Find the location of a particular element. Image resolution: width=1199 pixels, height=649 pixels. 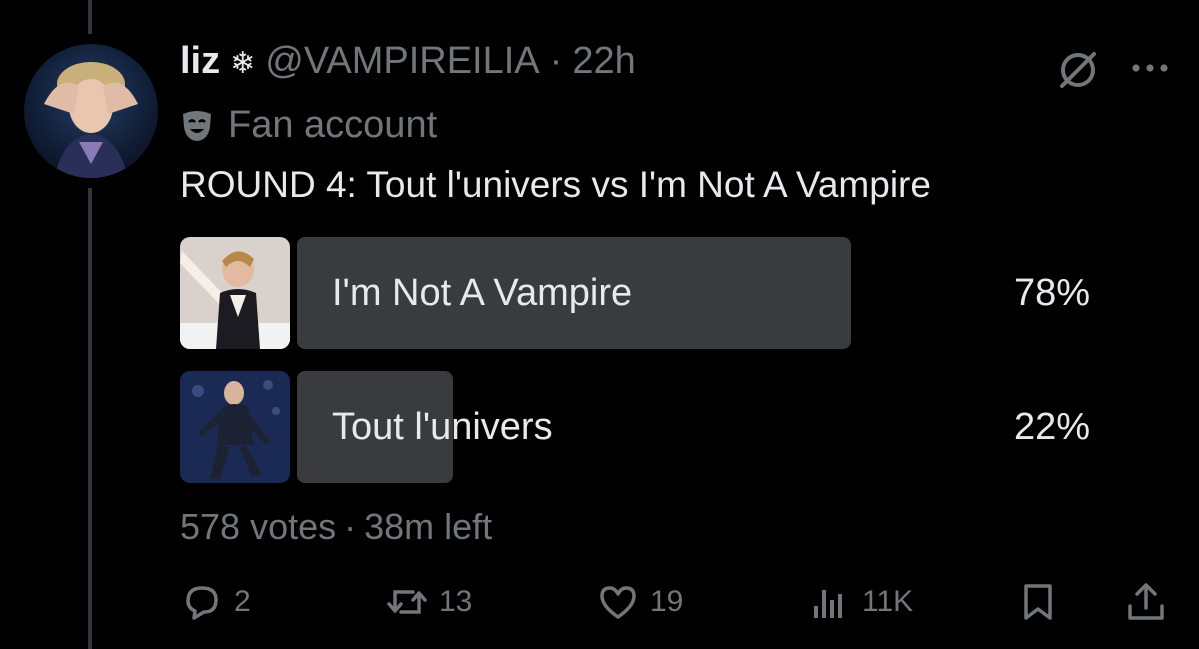

like-icon is located at coordinates (618, 602).